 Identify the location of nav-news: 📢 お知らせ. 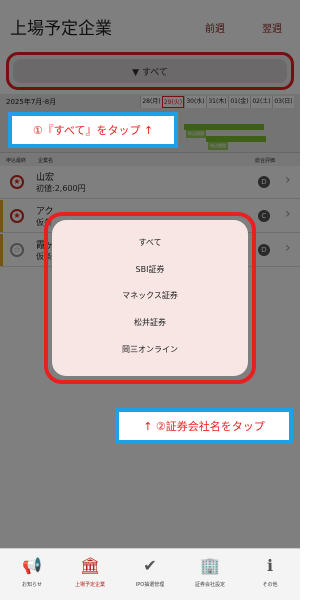
(32, 574).